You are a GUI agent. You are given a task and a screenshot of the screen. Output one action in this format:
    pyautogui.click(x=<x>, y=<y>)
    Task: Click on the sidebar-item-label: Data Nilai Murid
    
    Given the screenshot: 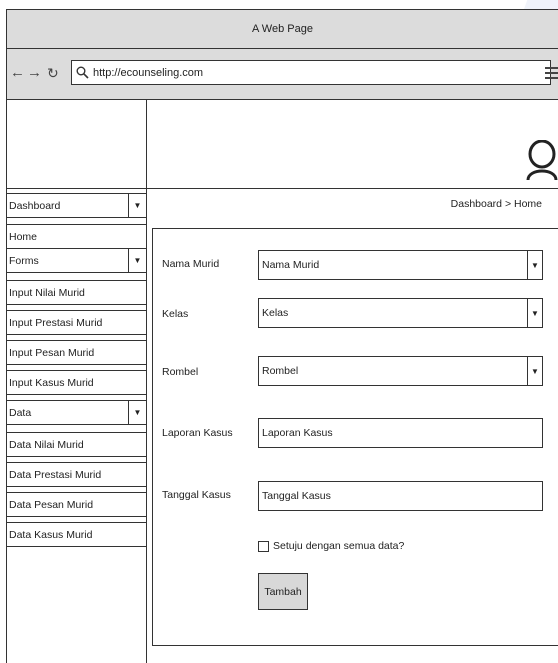 What is the action you would take?
    pyautogui.click(x=46, y=444)
    